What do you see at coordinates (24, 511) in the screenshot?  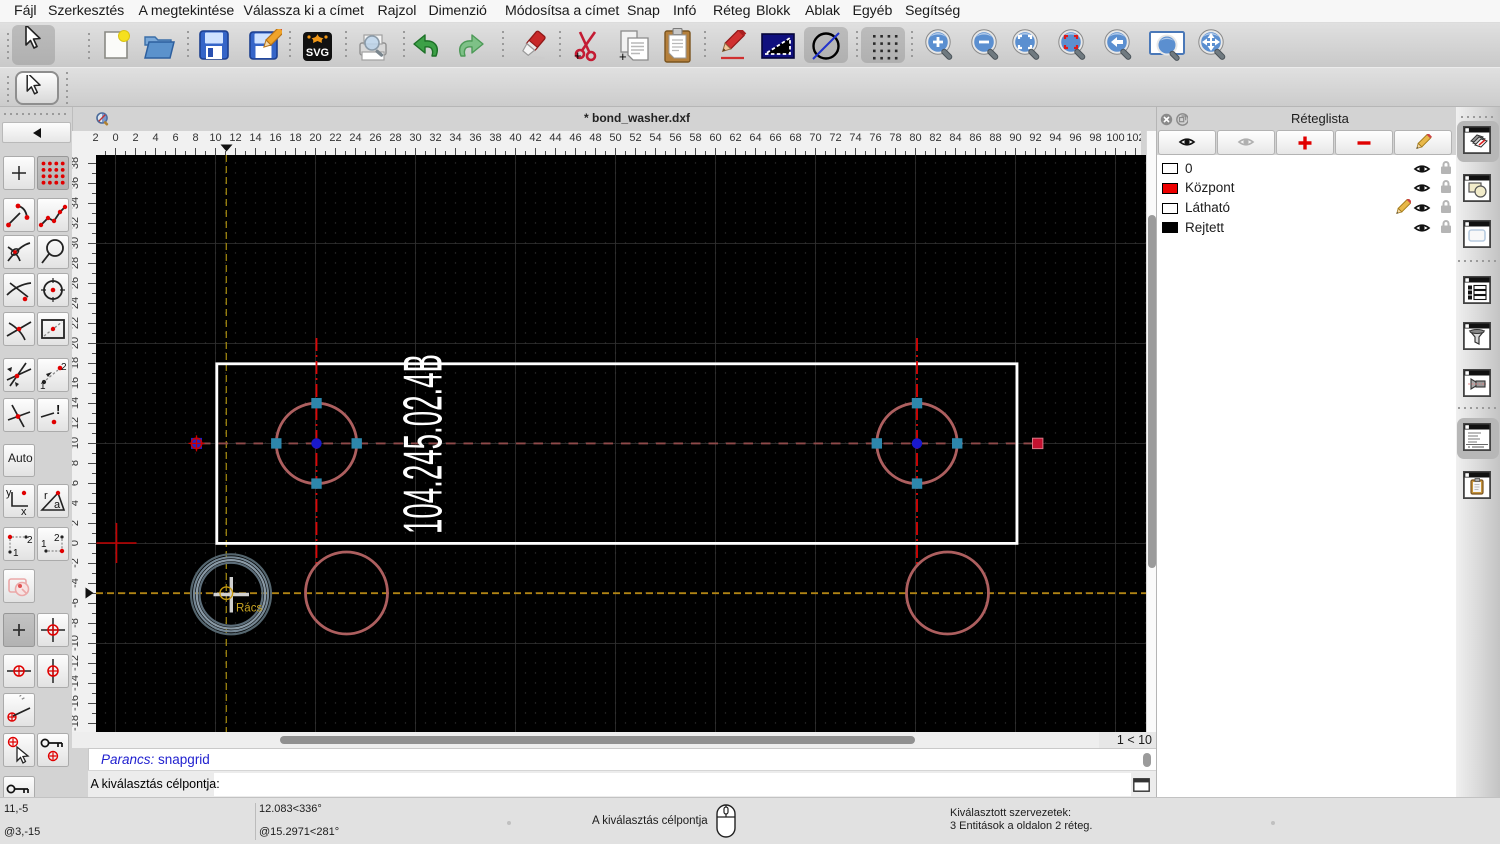 I see `svg-text: x` at bounding box center [24, 511].